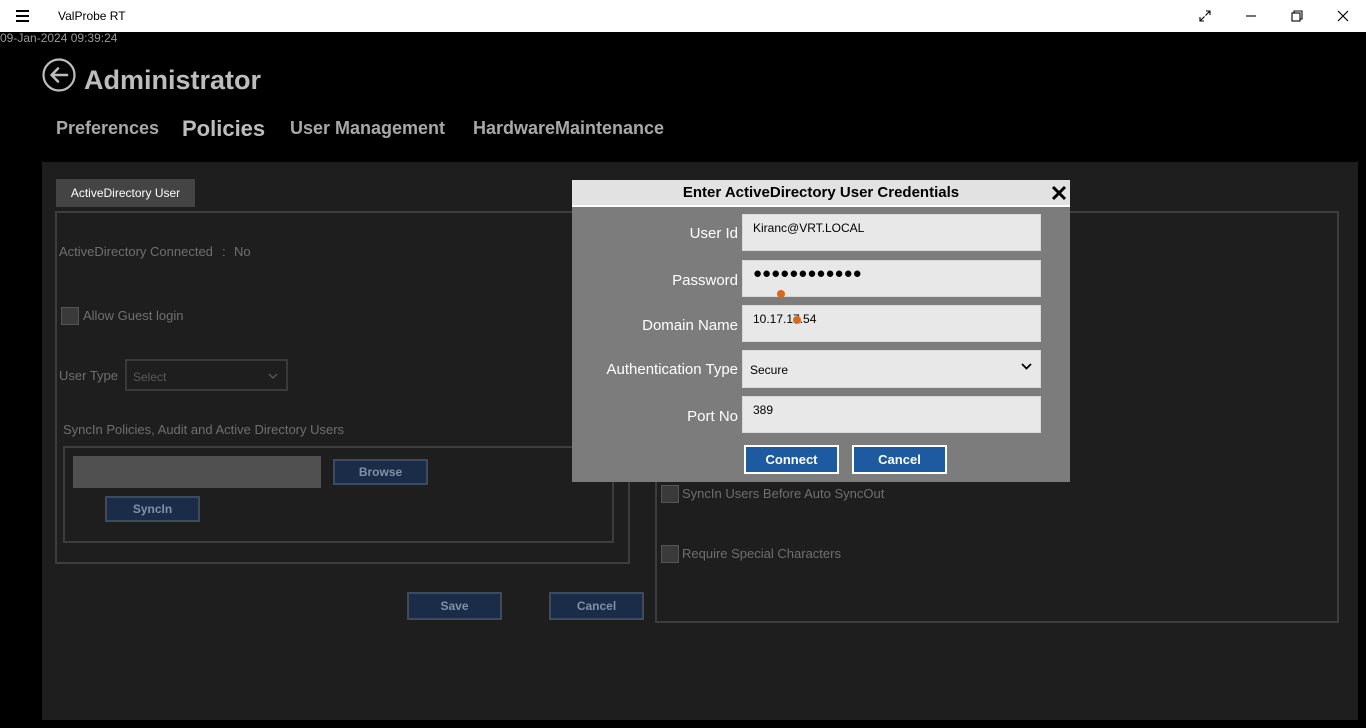  Describe the element at coordinates (791, 459) in the screenshot. I see `connect-button: Connect` at that location.